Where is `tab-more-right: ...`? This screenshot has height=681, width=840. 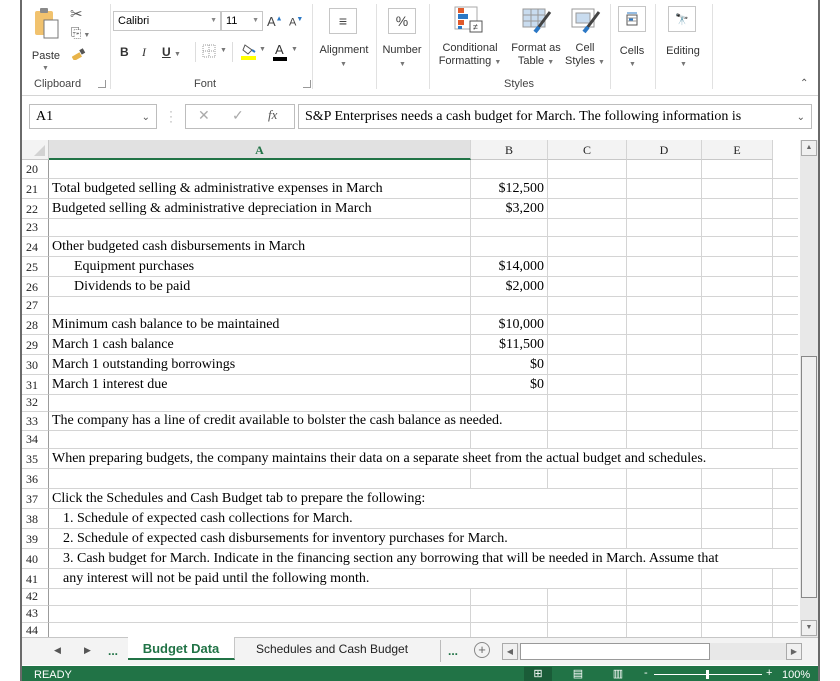 tab-more-right: ... is located at coordinates (453, 651).